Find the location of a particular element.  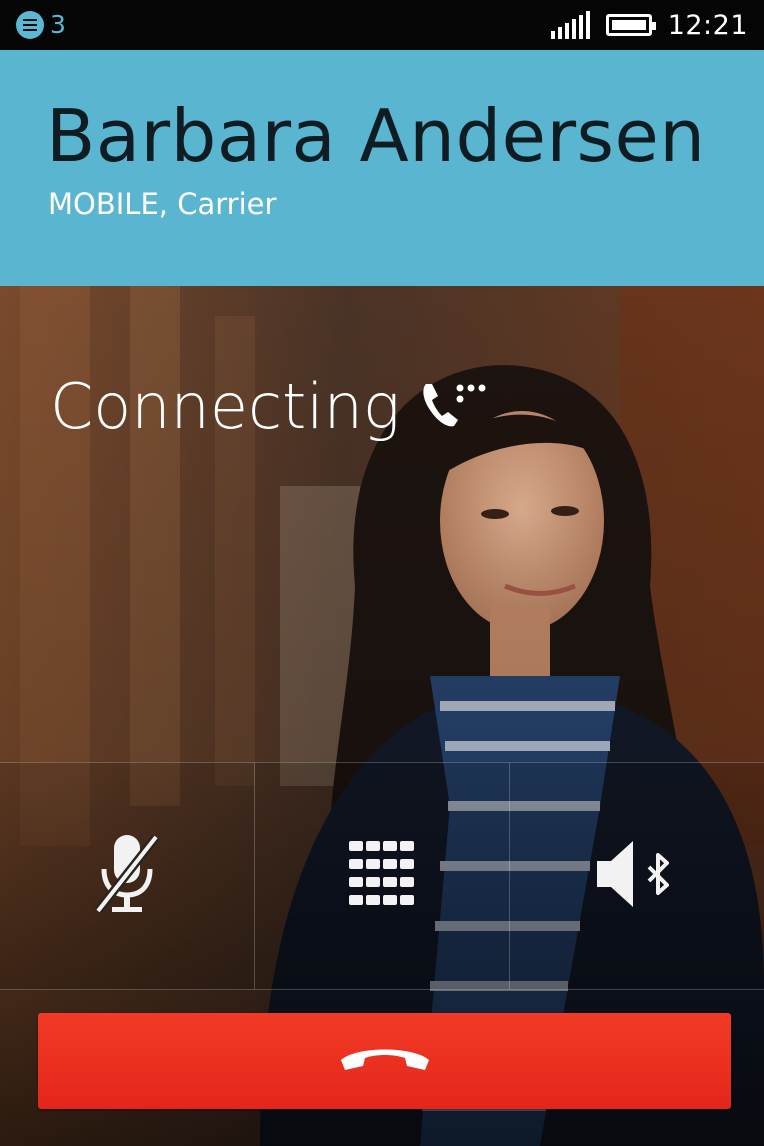

battery-icon is located at coordinates (630, 25).